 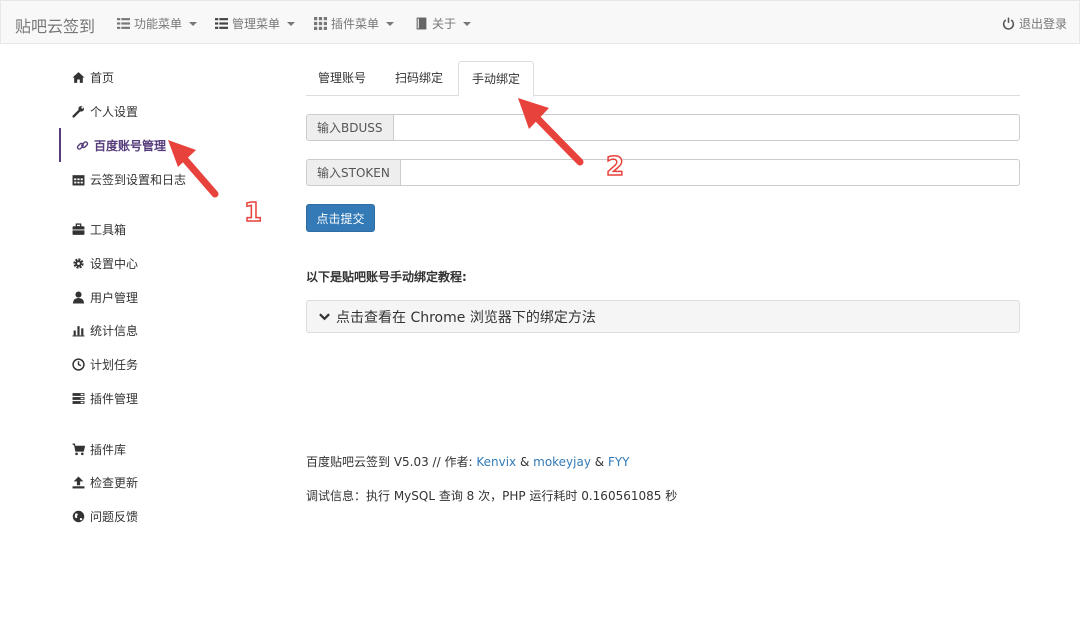 I want to click on annotation-label-1: 1, so click(x=253, y=213).